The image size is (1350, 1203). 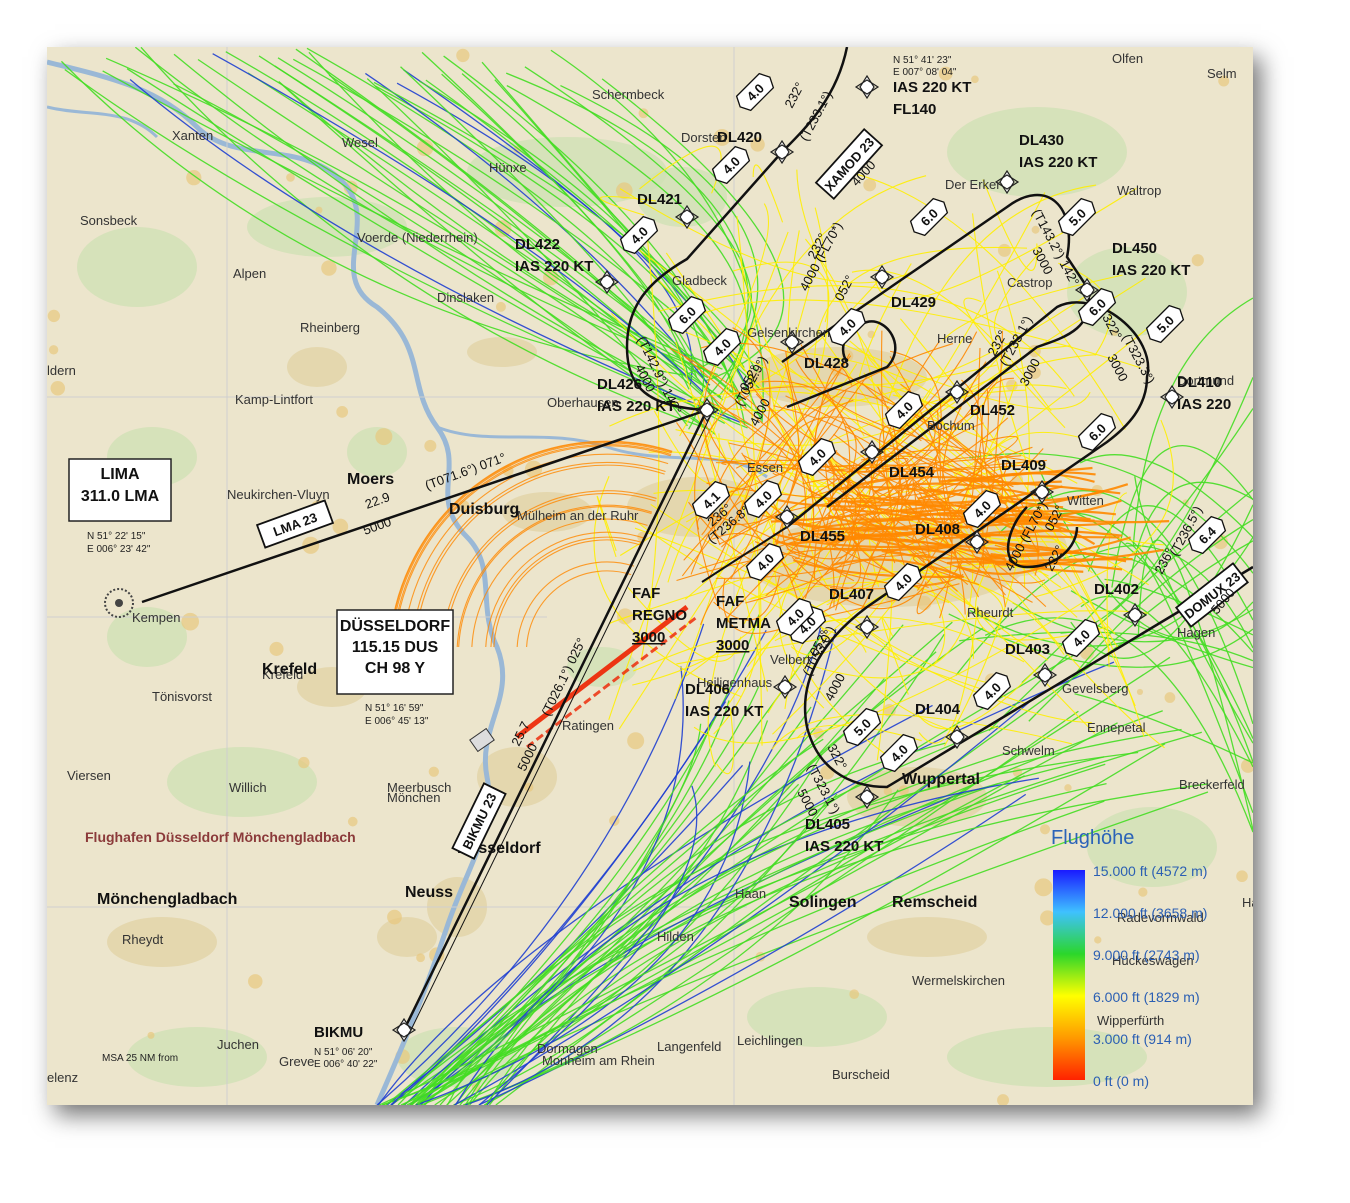 I want to click on town-label: Monheim am Rhein, so click(x=598, y=1060).